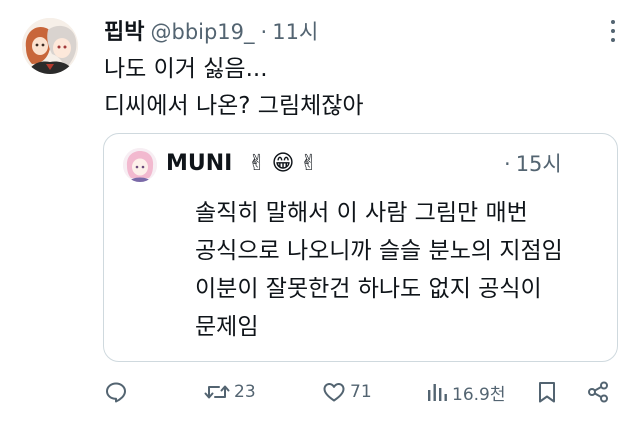 Image resolution: width=640 pixels, height=422 pixels. I want to click on quoted-display-name: MUNI, so click(199, 163).